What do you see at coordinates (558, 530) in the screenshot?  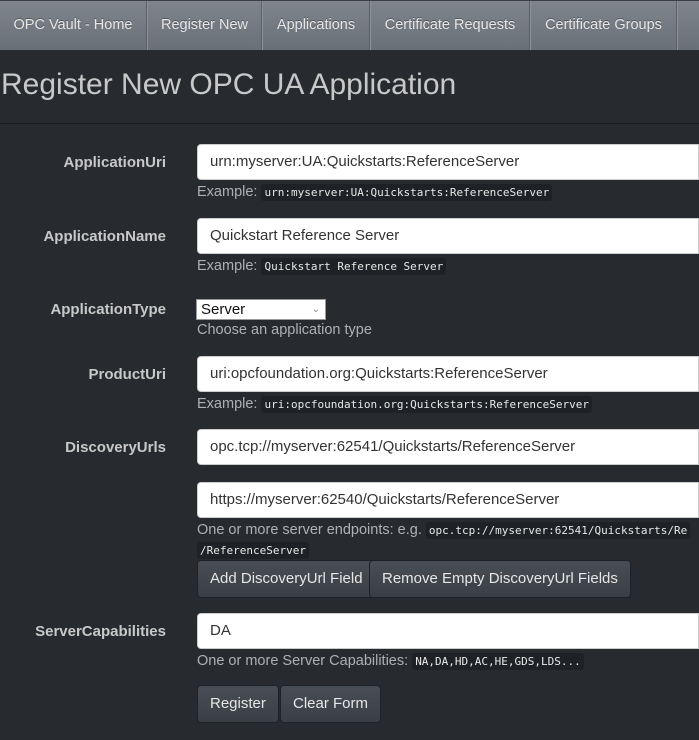 I see `example-code: opc.tcp://myserver:62541/Quickstarts/Re` at bounding box center [558, 530].